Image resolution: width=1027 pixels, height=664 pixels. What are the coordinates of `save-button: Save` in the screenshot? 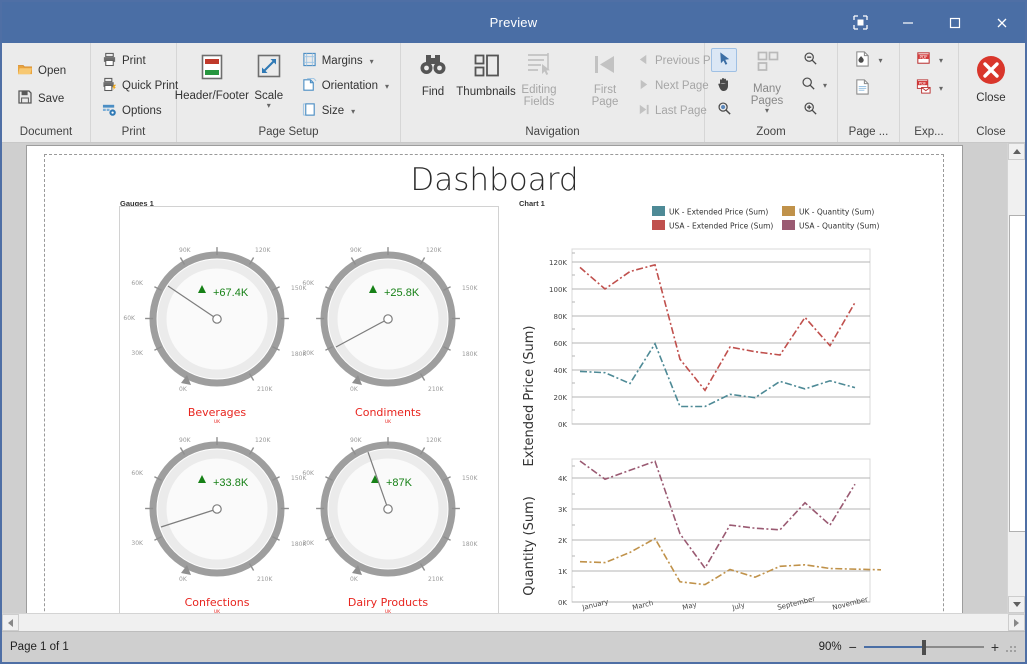 It's located at (41, 99).